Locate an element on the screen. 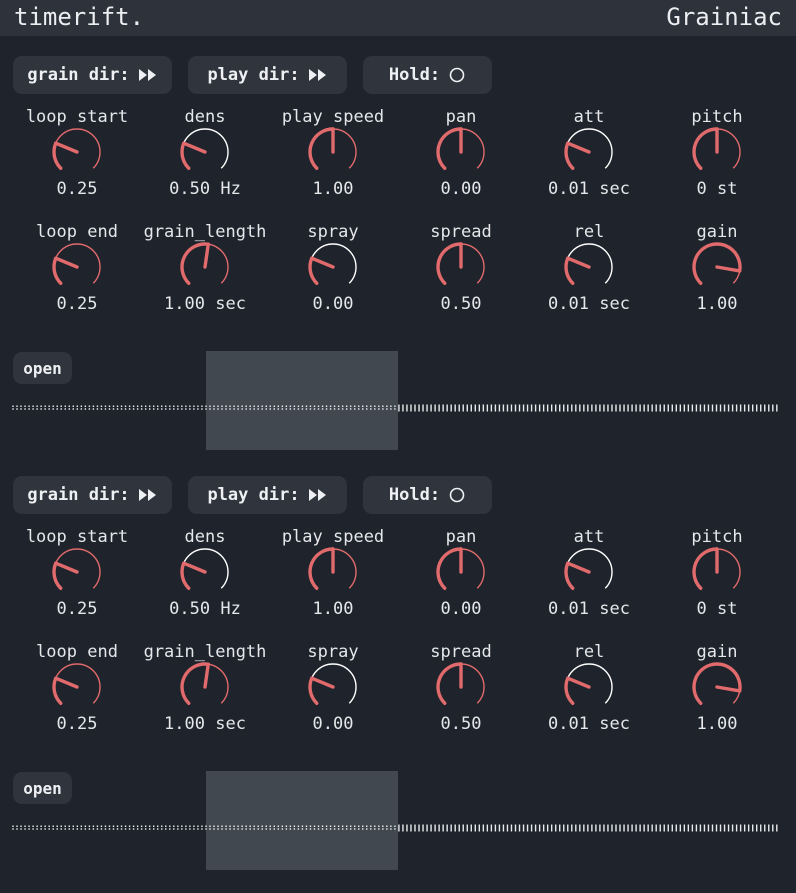  knob-label: spread is located at coordinates (461, 232).